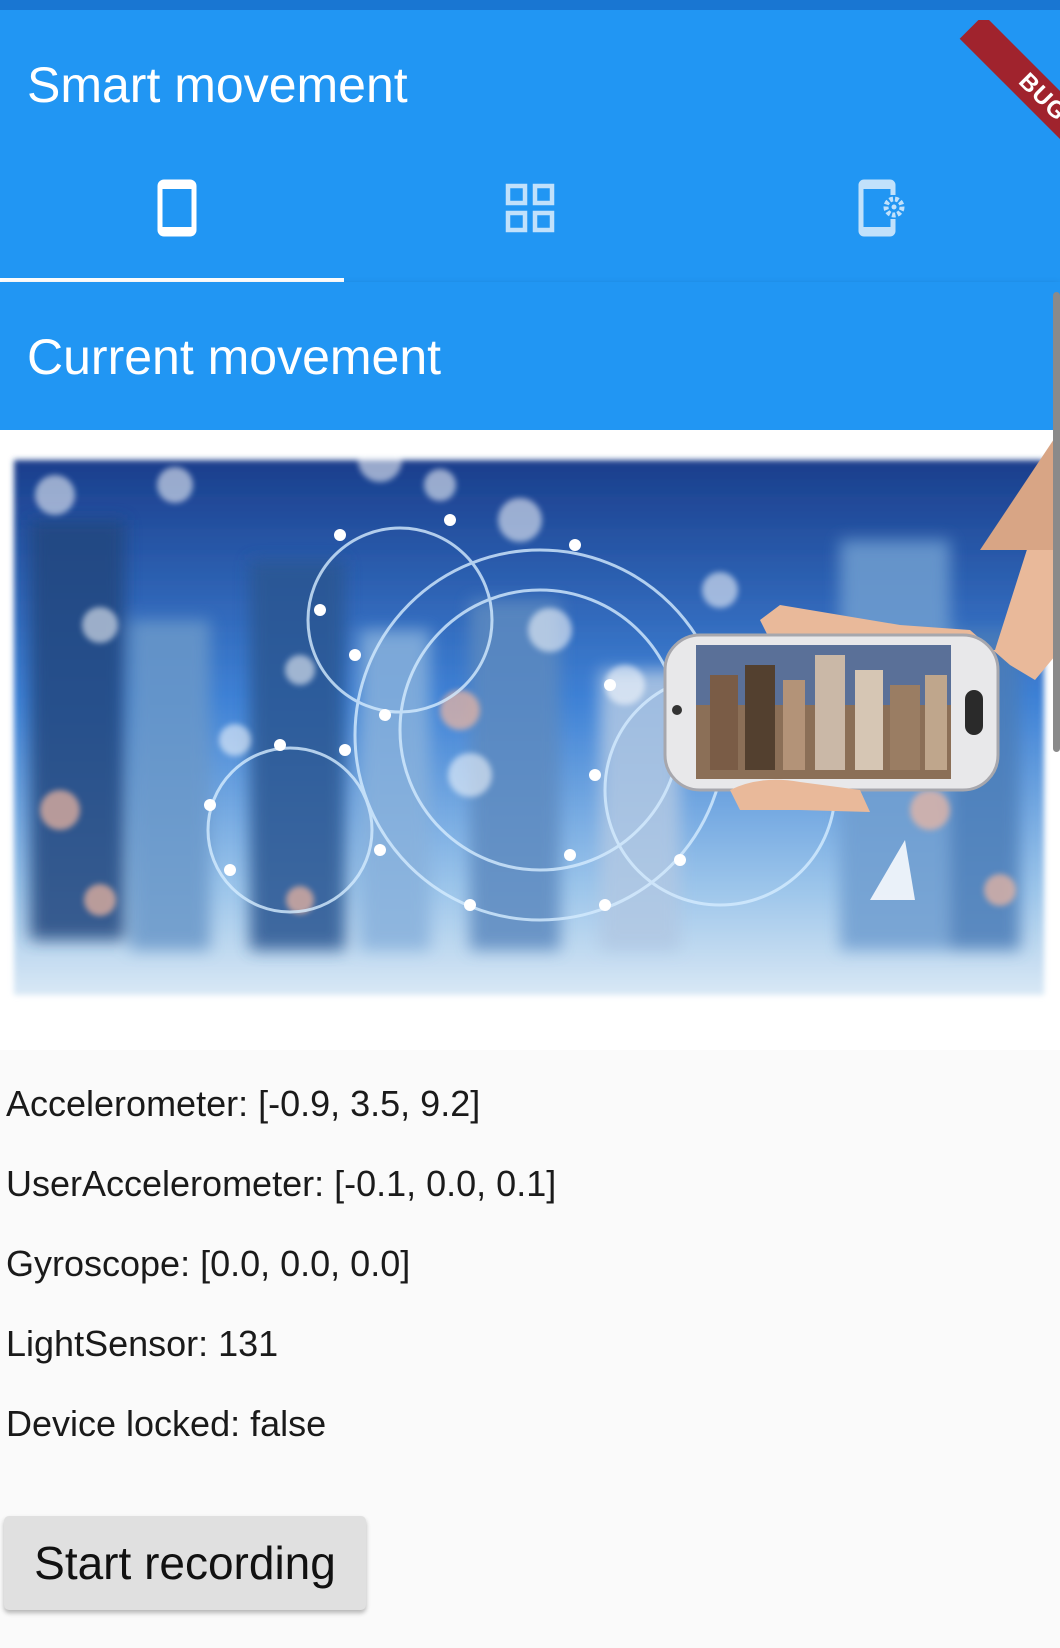 The height and width of the screenshot is (1648, 1060). What do you see at coordinates (883, 208) in the screenshot?
I see `phone-settings-icon` at bounding box center [883, 208].